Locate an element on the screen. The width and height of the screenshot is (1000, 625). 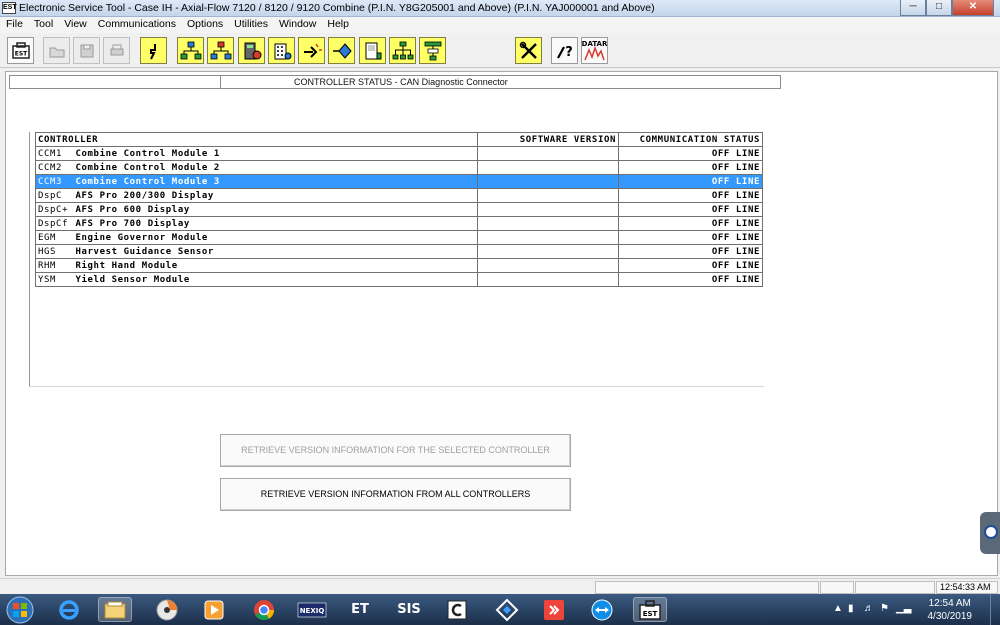
taskbar-explorer is located at coordinates (115, 609).